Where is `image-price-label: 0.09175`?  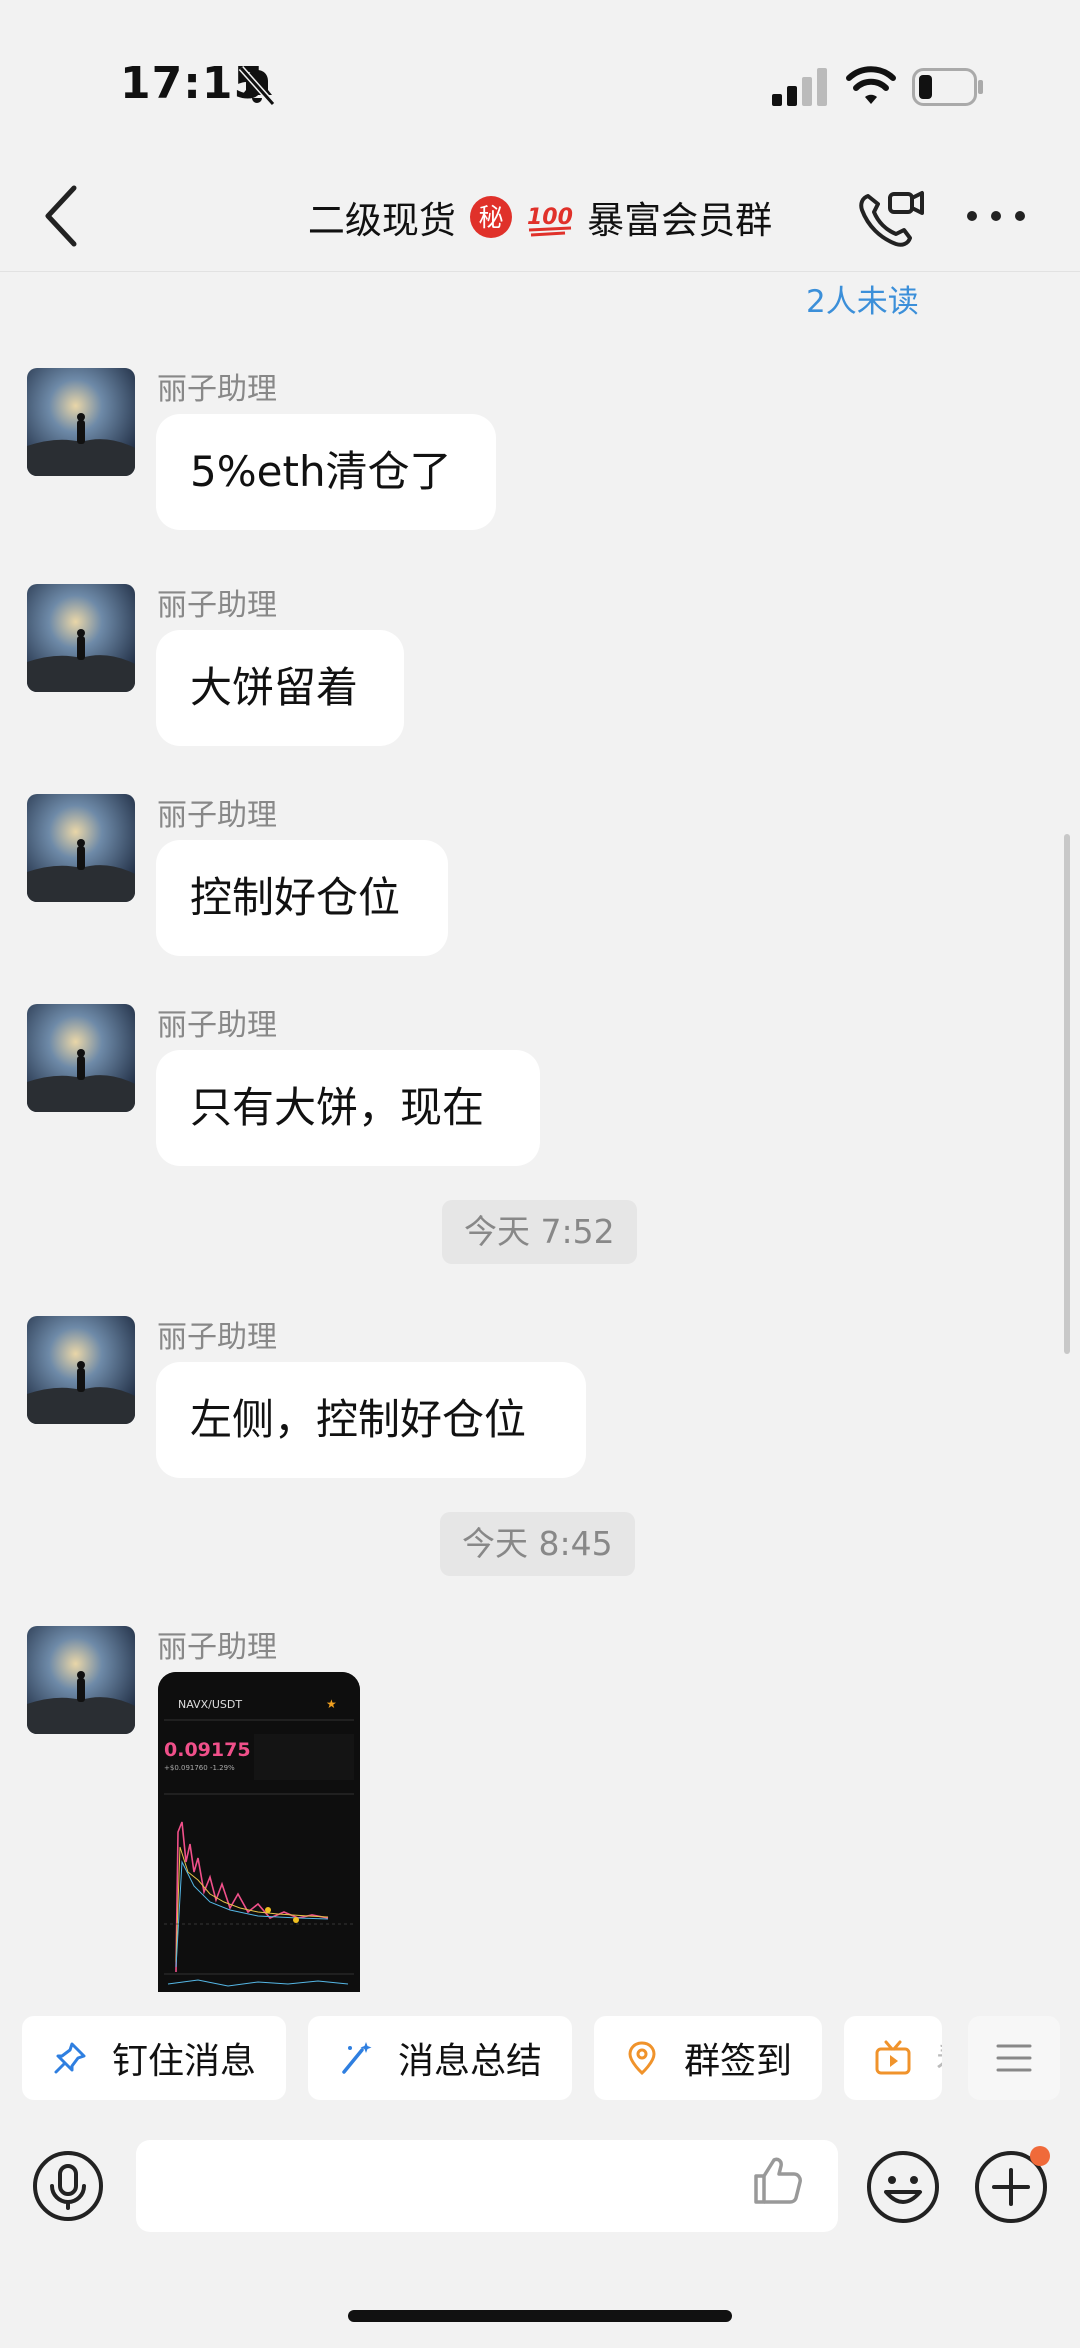
image-price-label: 0.09175 is located at coordinates (207, 1750).